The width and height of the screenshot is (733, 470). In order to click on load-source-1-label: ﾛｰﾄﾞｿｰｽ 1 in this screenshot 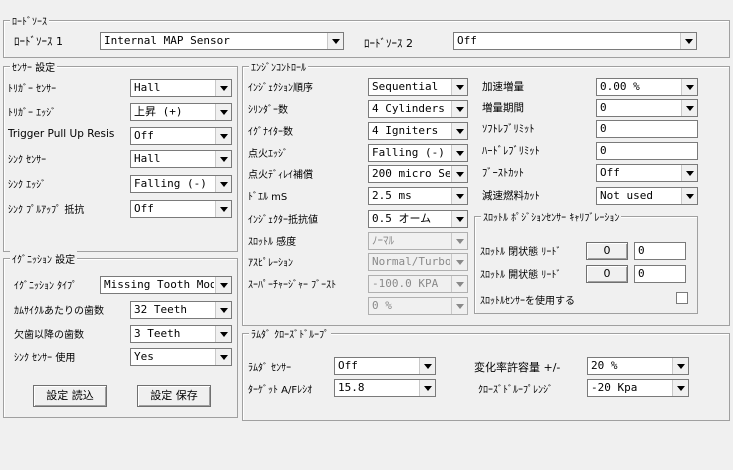, I will do `click(38, 41)`.